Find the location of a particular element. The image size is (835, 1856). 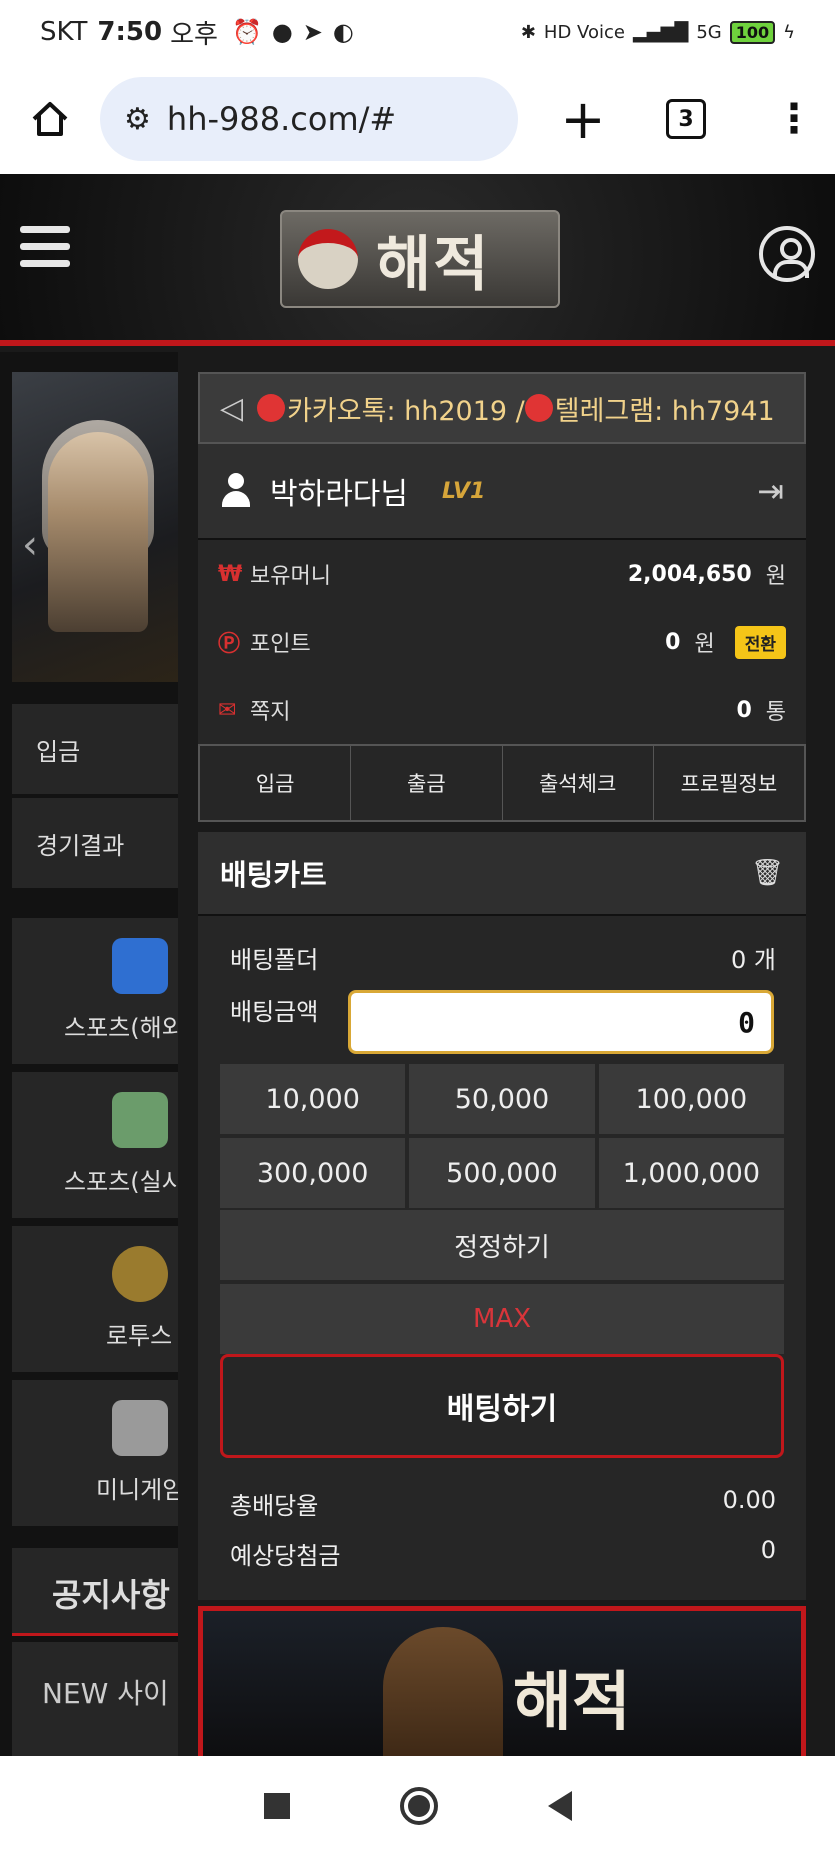

system-nav-bar is located at coordinates (417, 1806).